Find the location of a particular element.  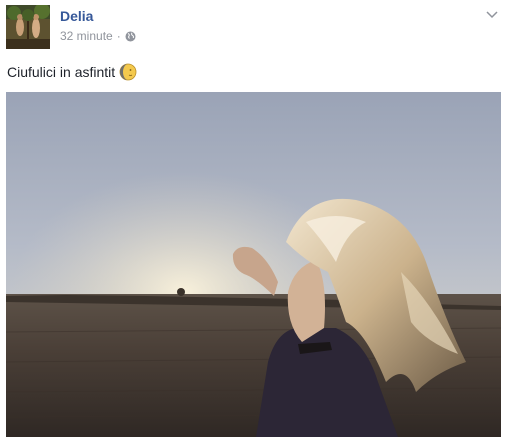

author-avatar is located at coordinates (28, 27).